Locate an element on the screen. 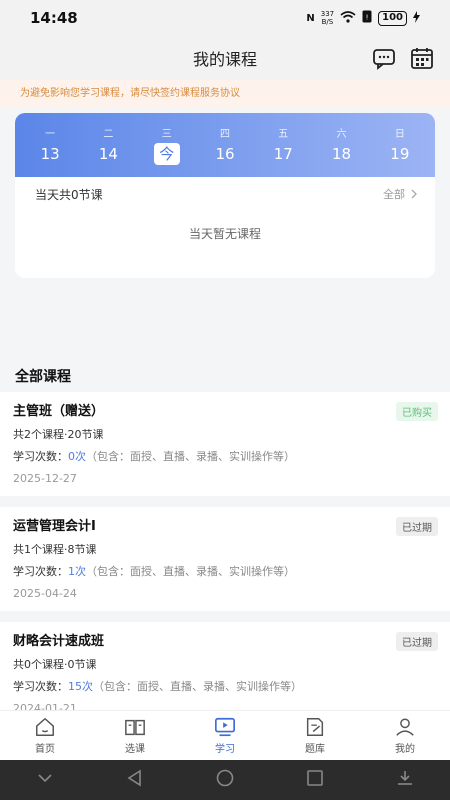 The image size is (450, 800). nav-recents-button is located at coordinates (315, 780).